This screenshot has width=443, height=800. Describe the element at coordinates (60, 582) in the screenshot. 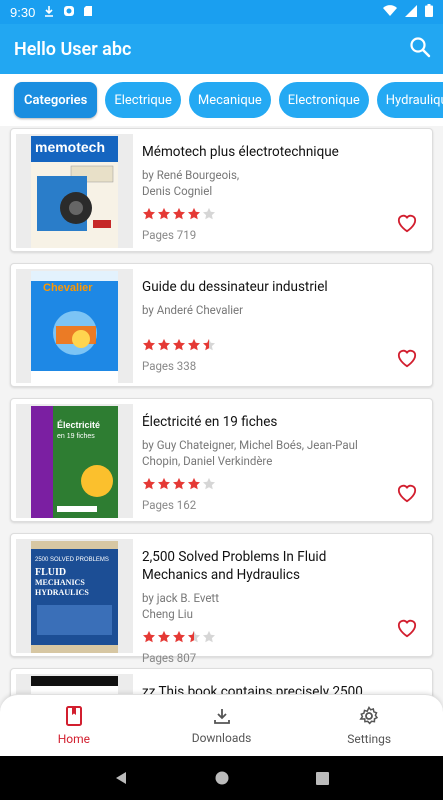

I see `cover-title-text-2: MECHANICS` at that location.